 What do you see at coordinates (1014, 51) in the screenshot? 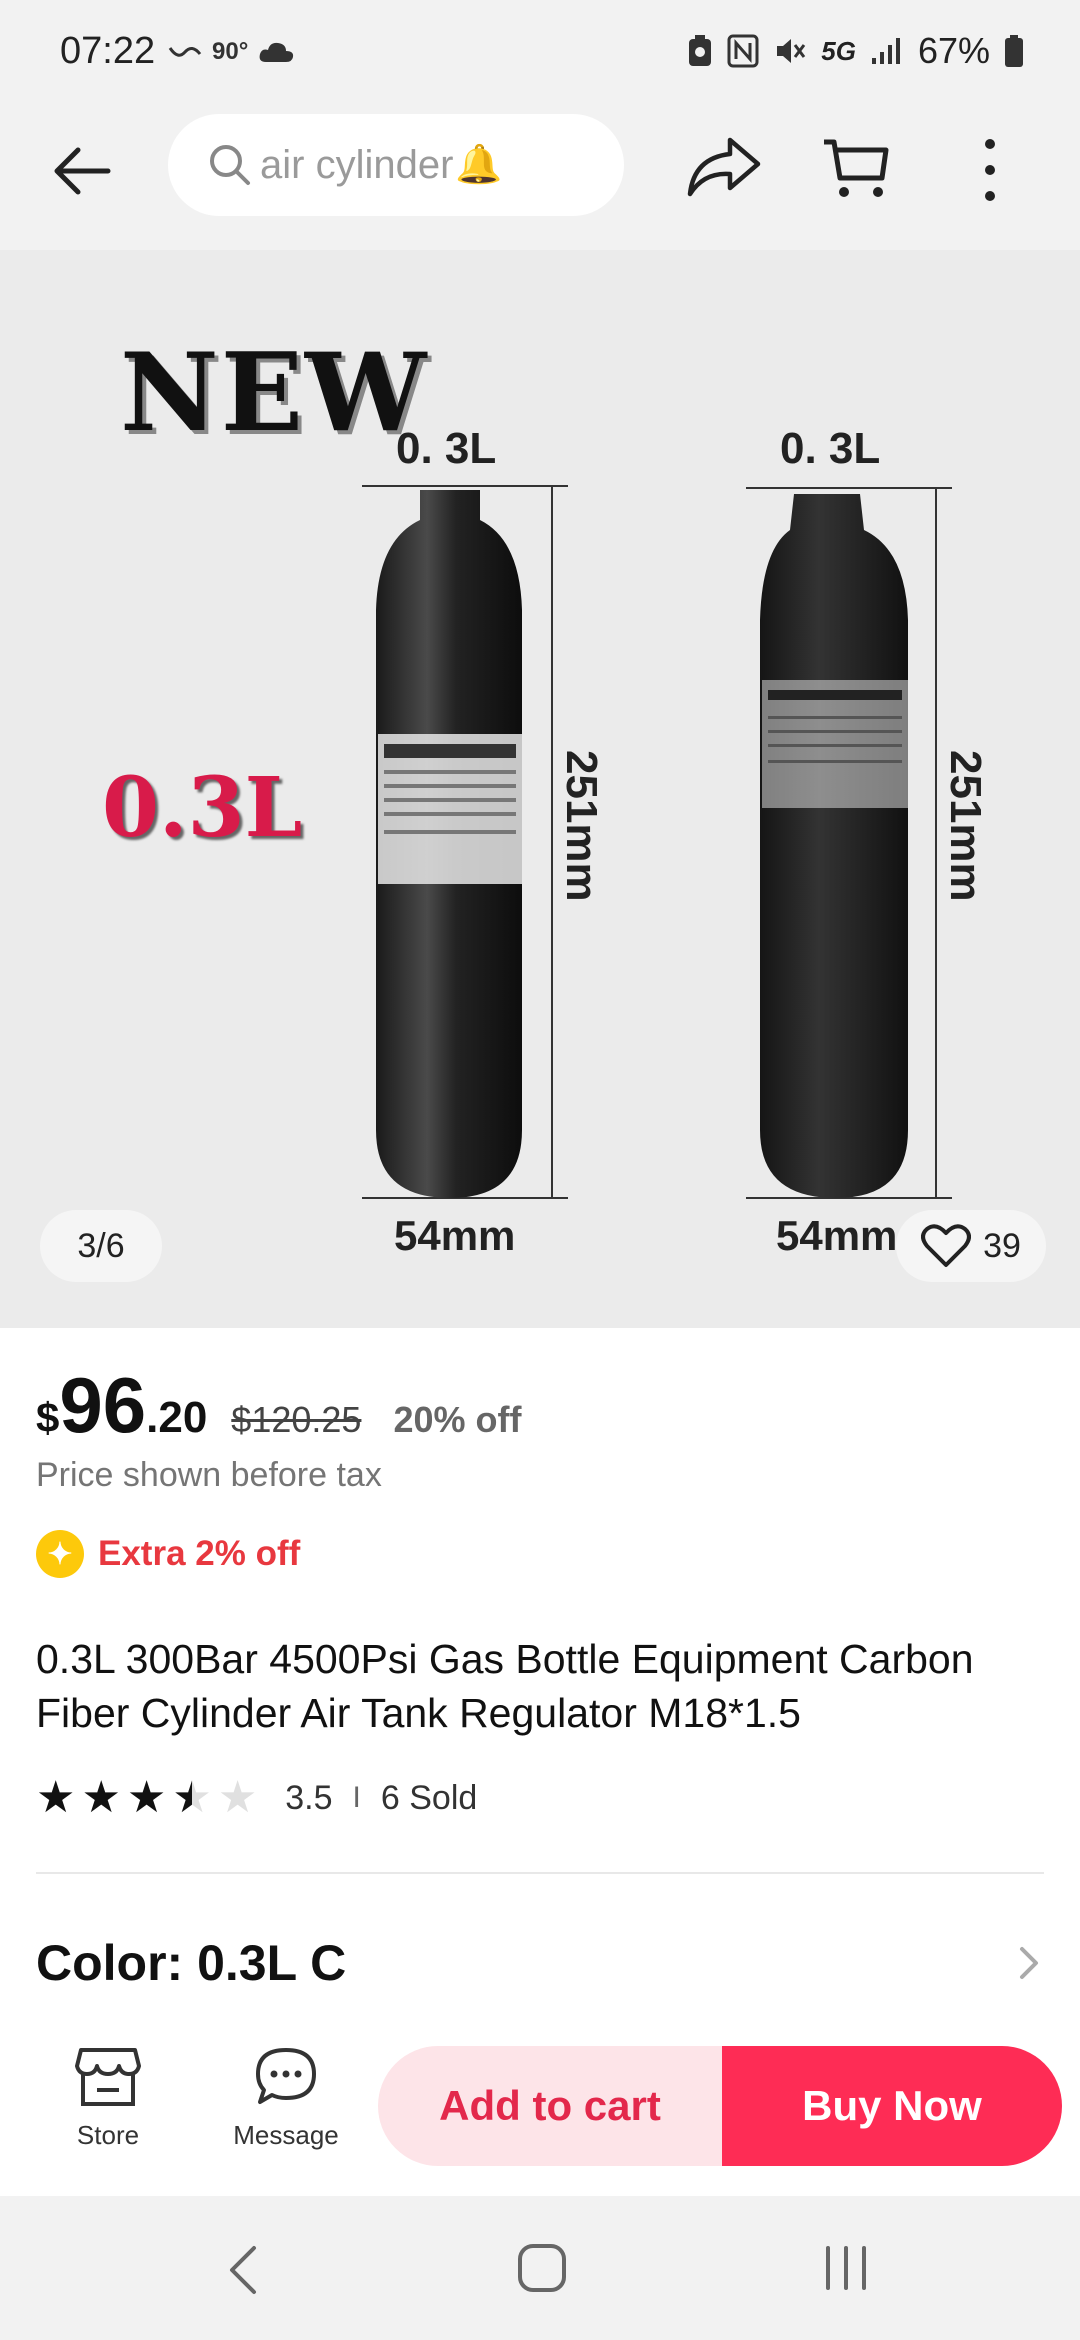
I see `battery-icon` at bounding box center [1014, 51].